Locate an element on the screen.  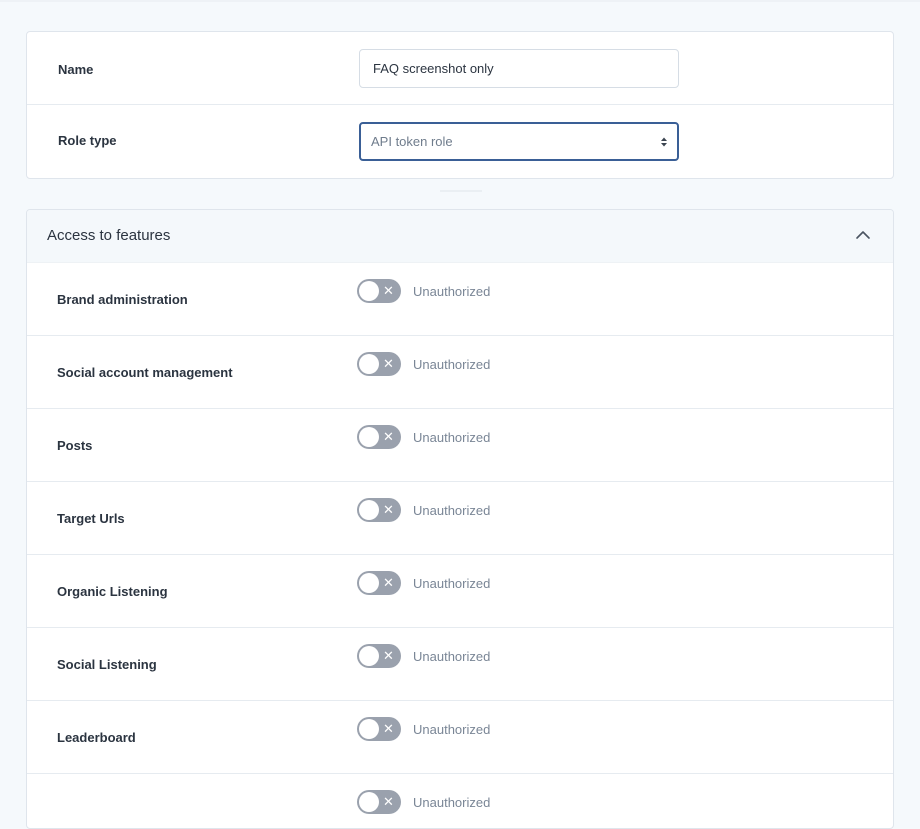
features-title: Access to features is located at coordinates (109, 235).